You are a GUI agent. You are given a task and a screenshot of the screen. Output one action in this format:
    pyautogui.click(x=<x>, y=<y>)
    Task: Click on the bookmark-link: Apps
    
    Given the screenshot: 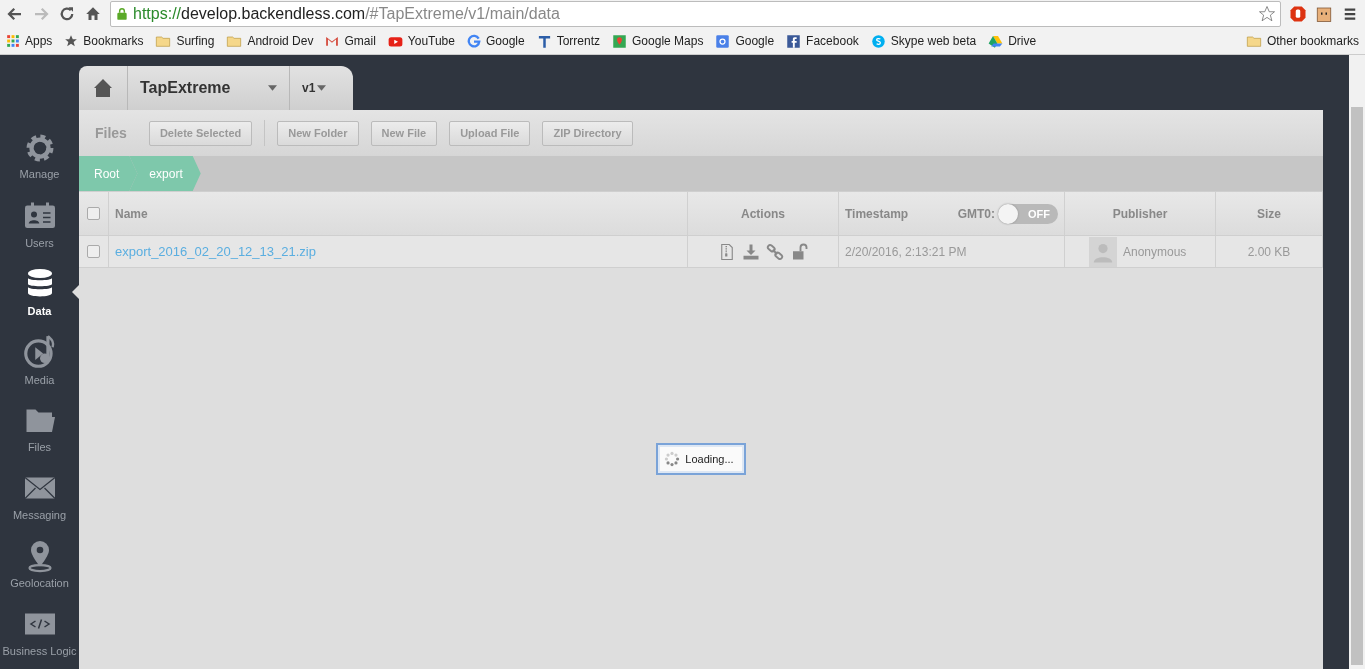 What is the action you would take?
    pyautogui.click(x=29, y=41)
    